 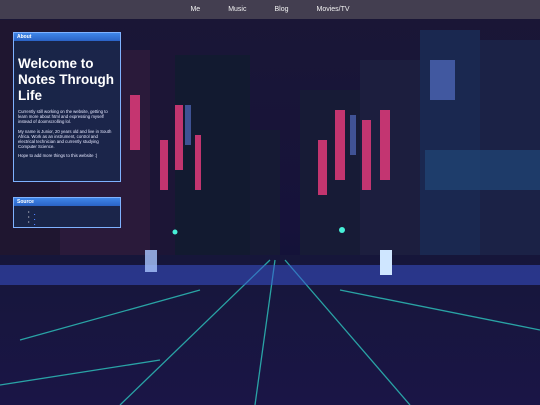 What do you see at coordinates (66, 79) in the screenshot?
I see `page-title: Welcome to Notes Through Life` at bounding box center [66, 79].